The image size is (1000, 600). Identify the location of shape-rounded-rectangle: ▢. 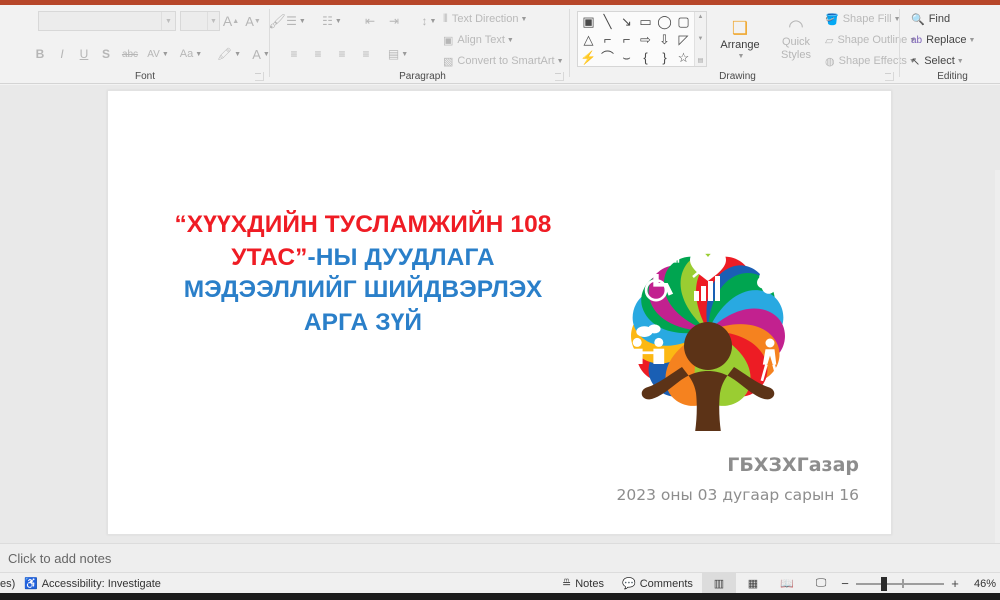
(683, 21).